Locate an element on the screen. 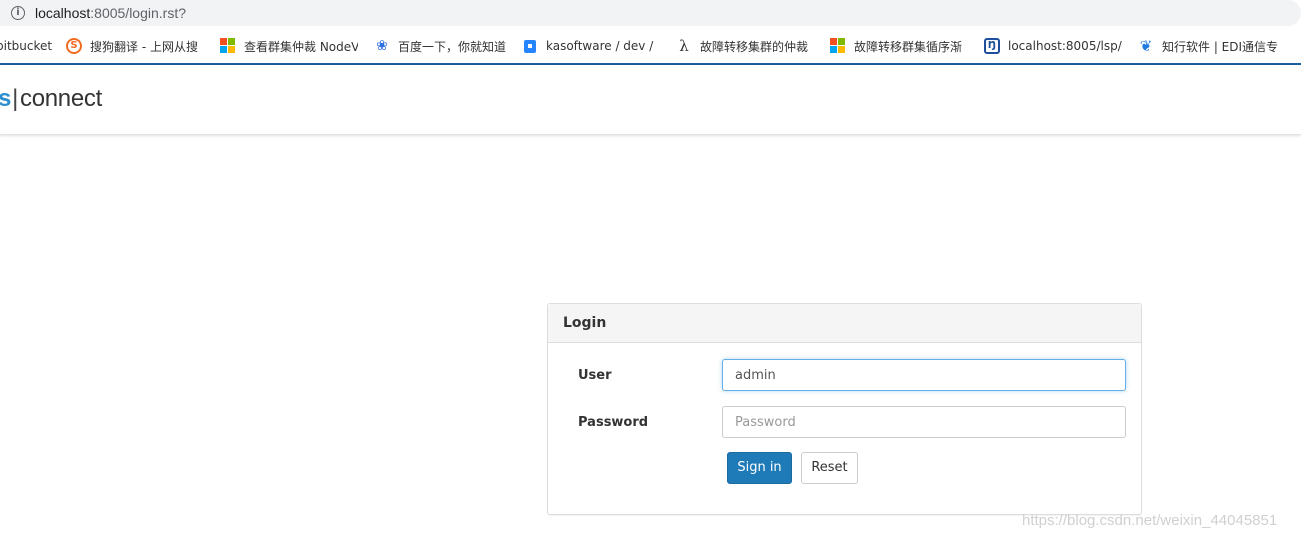 Image resolution: width=1301 pixels, height=540 pixels. watermark-text: https://blog.csdn.net/weixin_44045851 is located at coordinates (1150, 520).